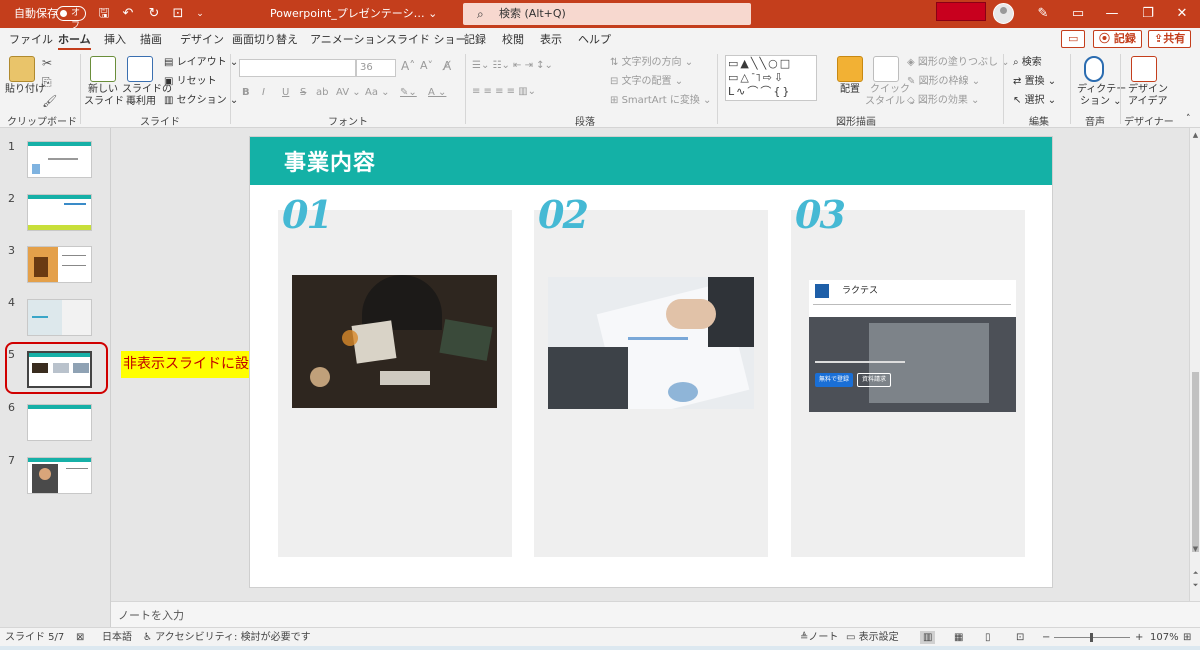 The image size is (1200, 650). Describe the element at coordinates (376, 68) in the screenshot. I see `font-size-dropdown: 36` at that location.